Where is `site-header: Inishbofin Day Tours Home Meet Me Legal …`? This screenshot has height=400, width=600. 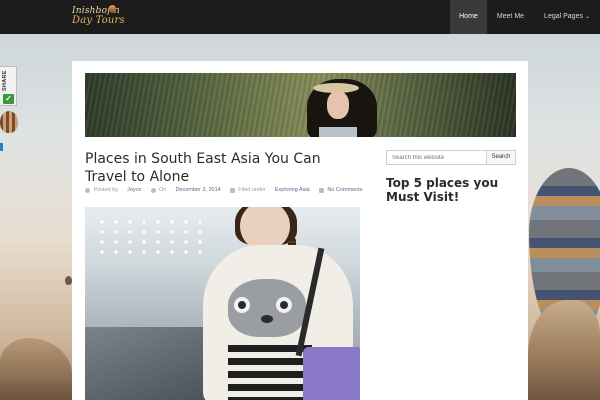 site-header: Inishbofin Day Tours Home Meet Me Legal … is located at coordinates (300, 17).